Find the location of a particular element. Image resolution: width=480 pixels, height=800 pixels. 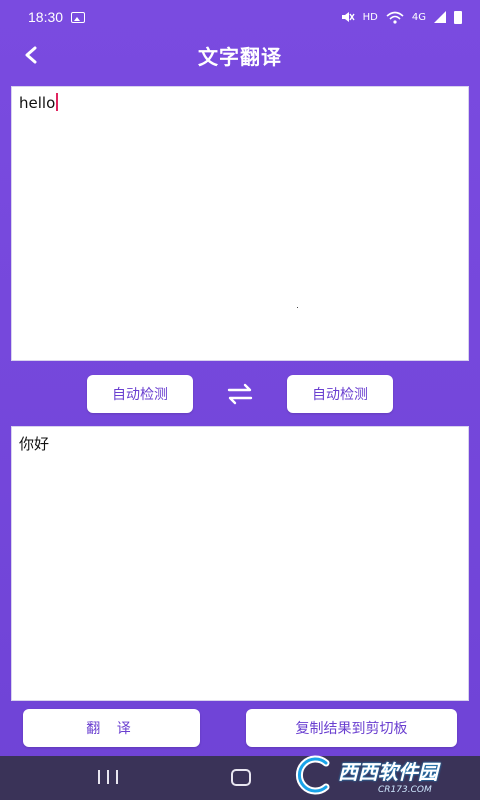

battery-icon is located at coordinates (458, 17).